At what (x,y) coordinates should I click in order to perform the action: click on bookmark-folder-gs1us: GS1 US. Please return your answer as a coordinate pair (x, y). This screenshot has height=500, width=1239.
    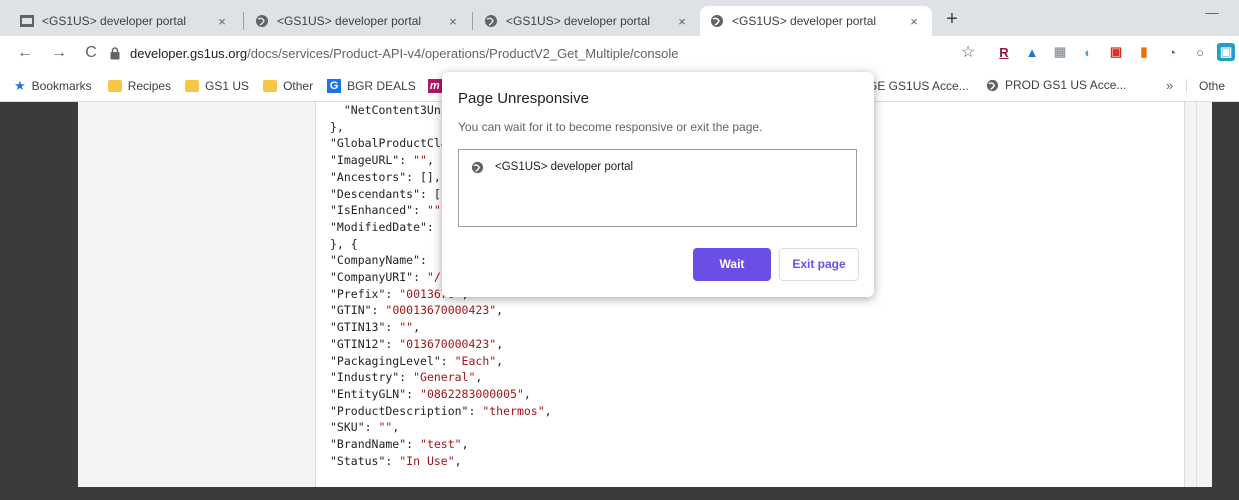
    Looking at the image, I should click on (217, 86).